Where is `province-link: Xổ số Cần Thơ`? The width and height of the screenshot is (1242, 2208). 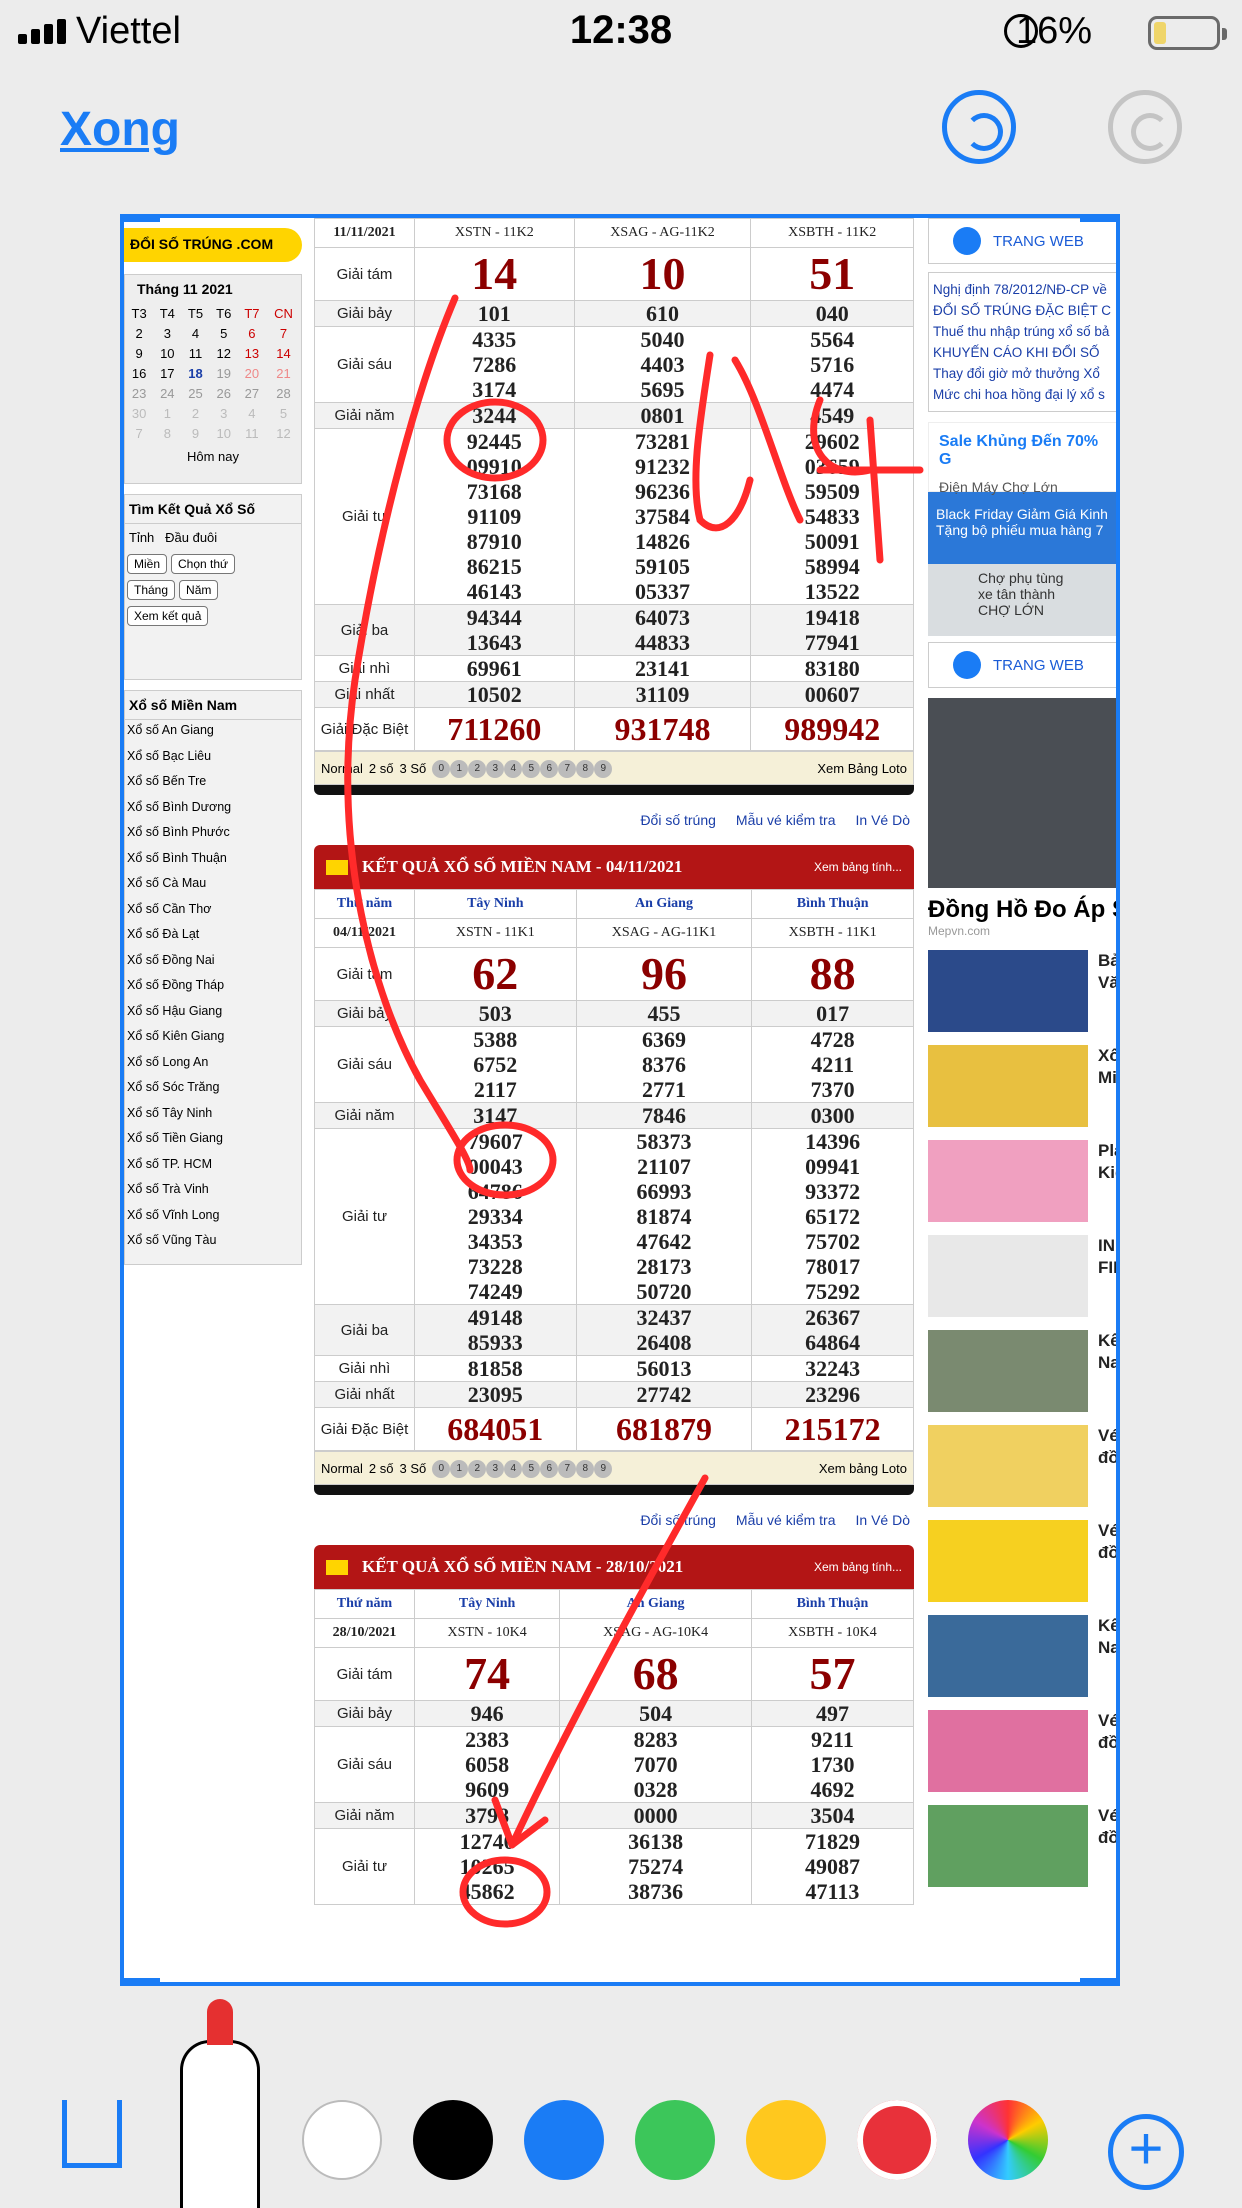 province-link: Xổ số Cần Thơ is located at coordinates (213, 912).